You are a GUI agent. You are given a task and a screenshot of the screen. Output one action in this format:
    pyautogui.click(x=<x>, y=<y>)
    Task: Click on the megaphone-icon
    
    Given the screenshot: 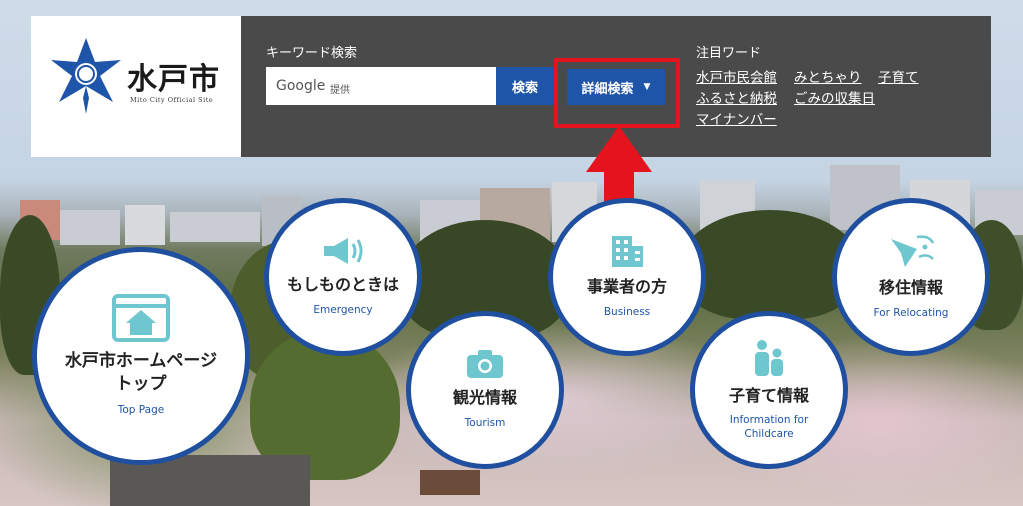 What is the action you would take?
    pyautogui.click(x=343, y=251)
    